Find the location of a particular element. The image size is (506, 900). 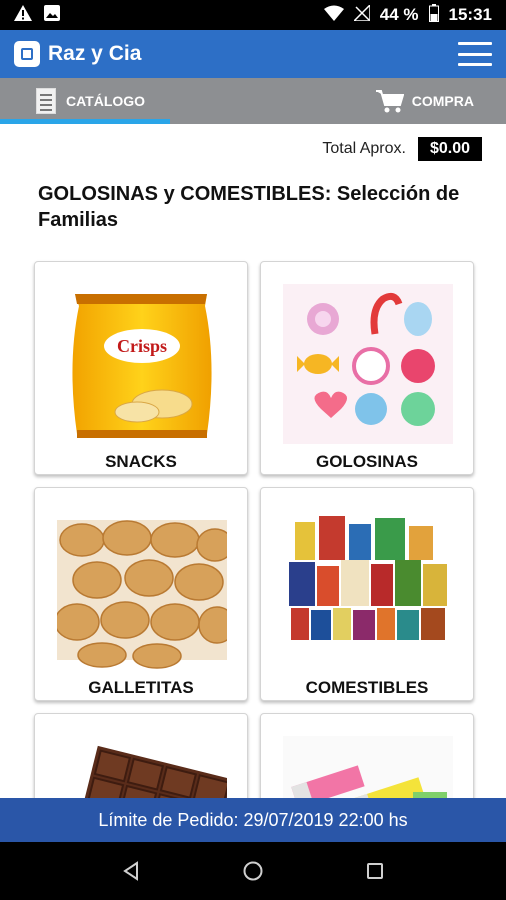

warning-icon is located at coordinates (23, 15).